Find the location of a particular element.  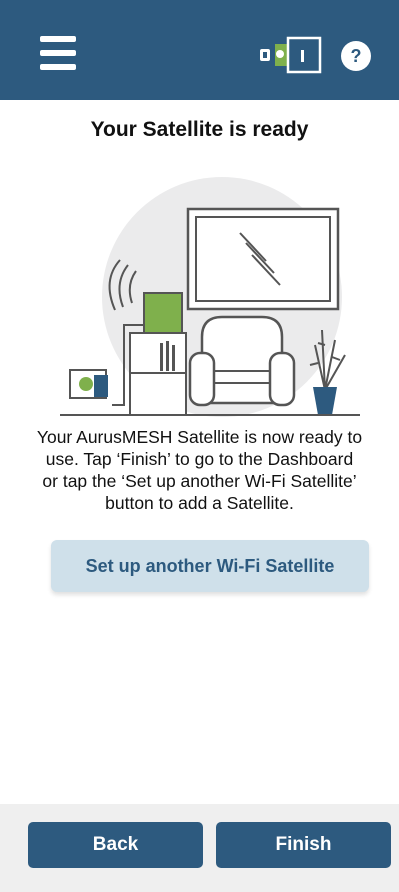

footer-bar: Back Finish is located at coordinates (199, 848).